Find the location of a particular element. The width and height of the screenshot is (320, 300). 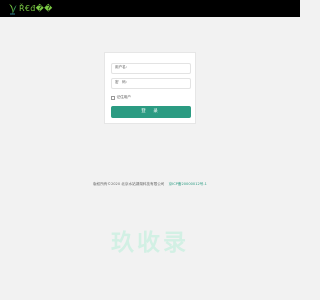

top-bar: Ř€đ�� is located at coordinates (150, 8).